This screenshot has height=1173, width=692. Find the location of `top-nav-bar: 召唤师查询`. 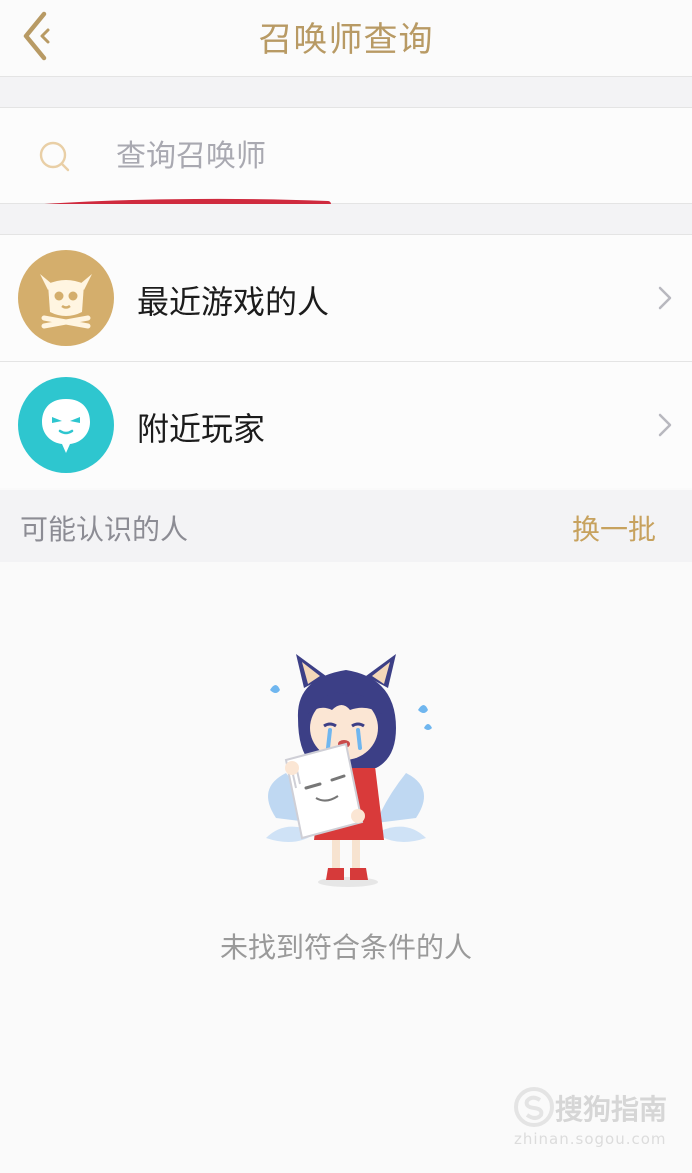

top-nav-bar: 召唤师查询 is located at coordinates (346, 38).